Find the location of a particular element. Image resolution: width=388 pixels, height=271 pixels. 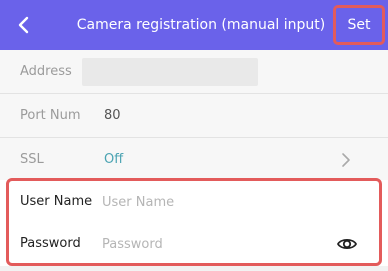

chevron-left-icon is located at coordinates (23, 25).